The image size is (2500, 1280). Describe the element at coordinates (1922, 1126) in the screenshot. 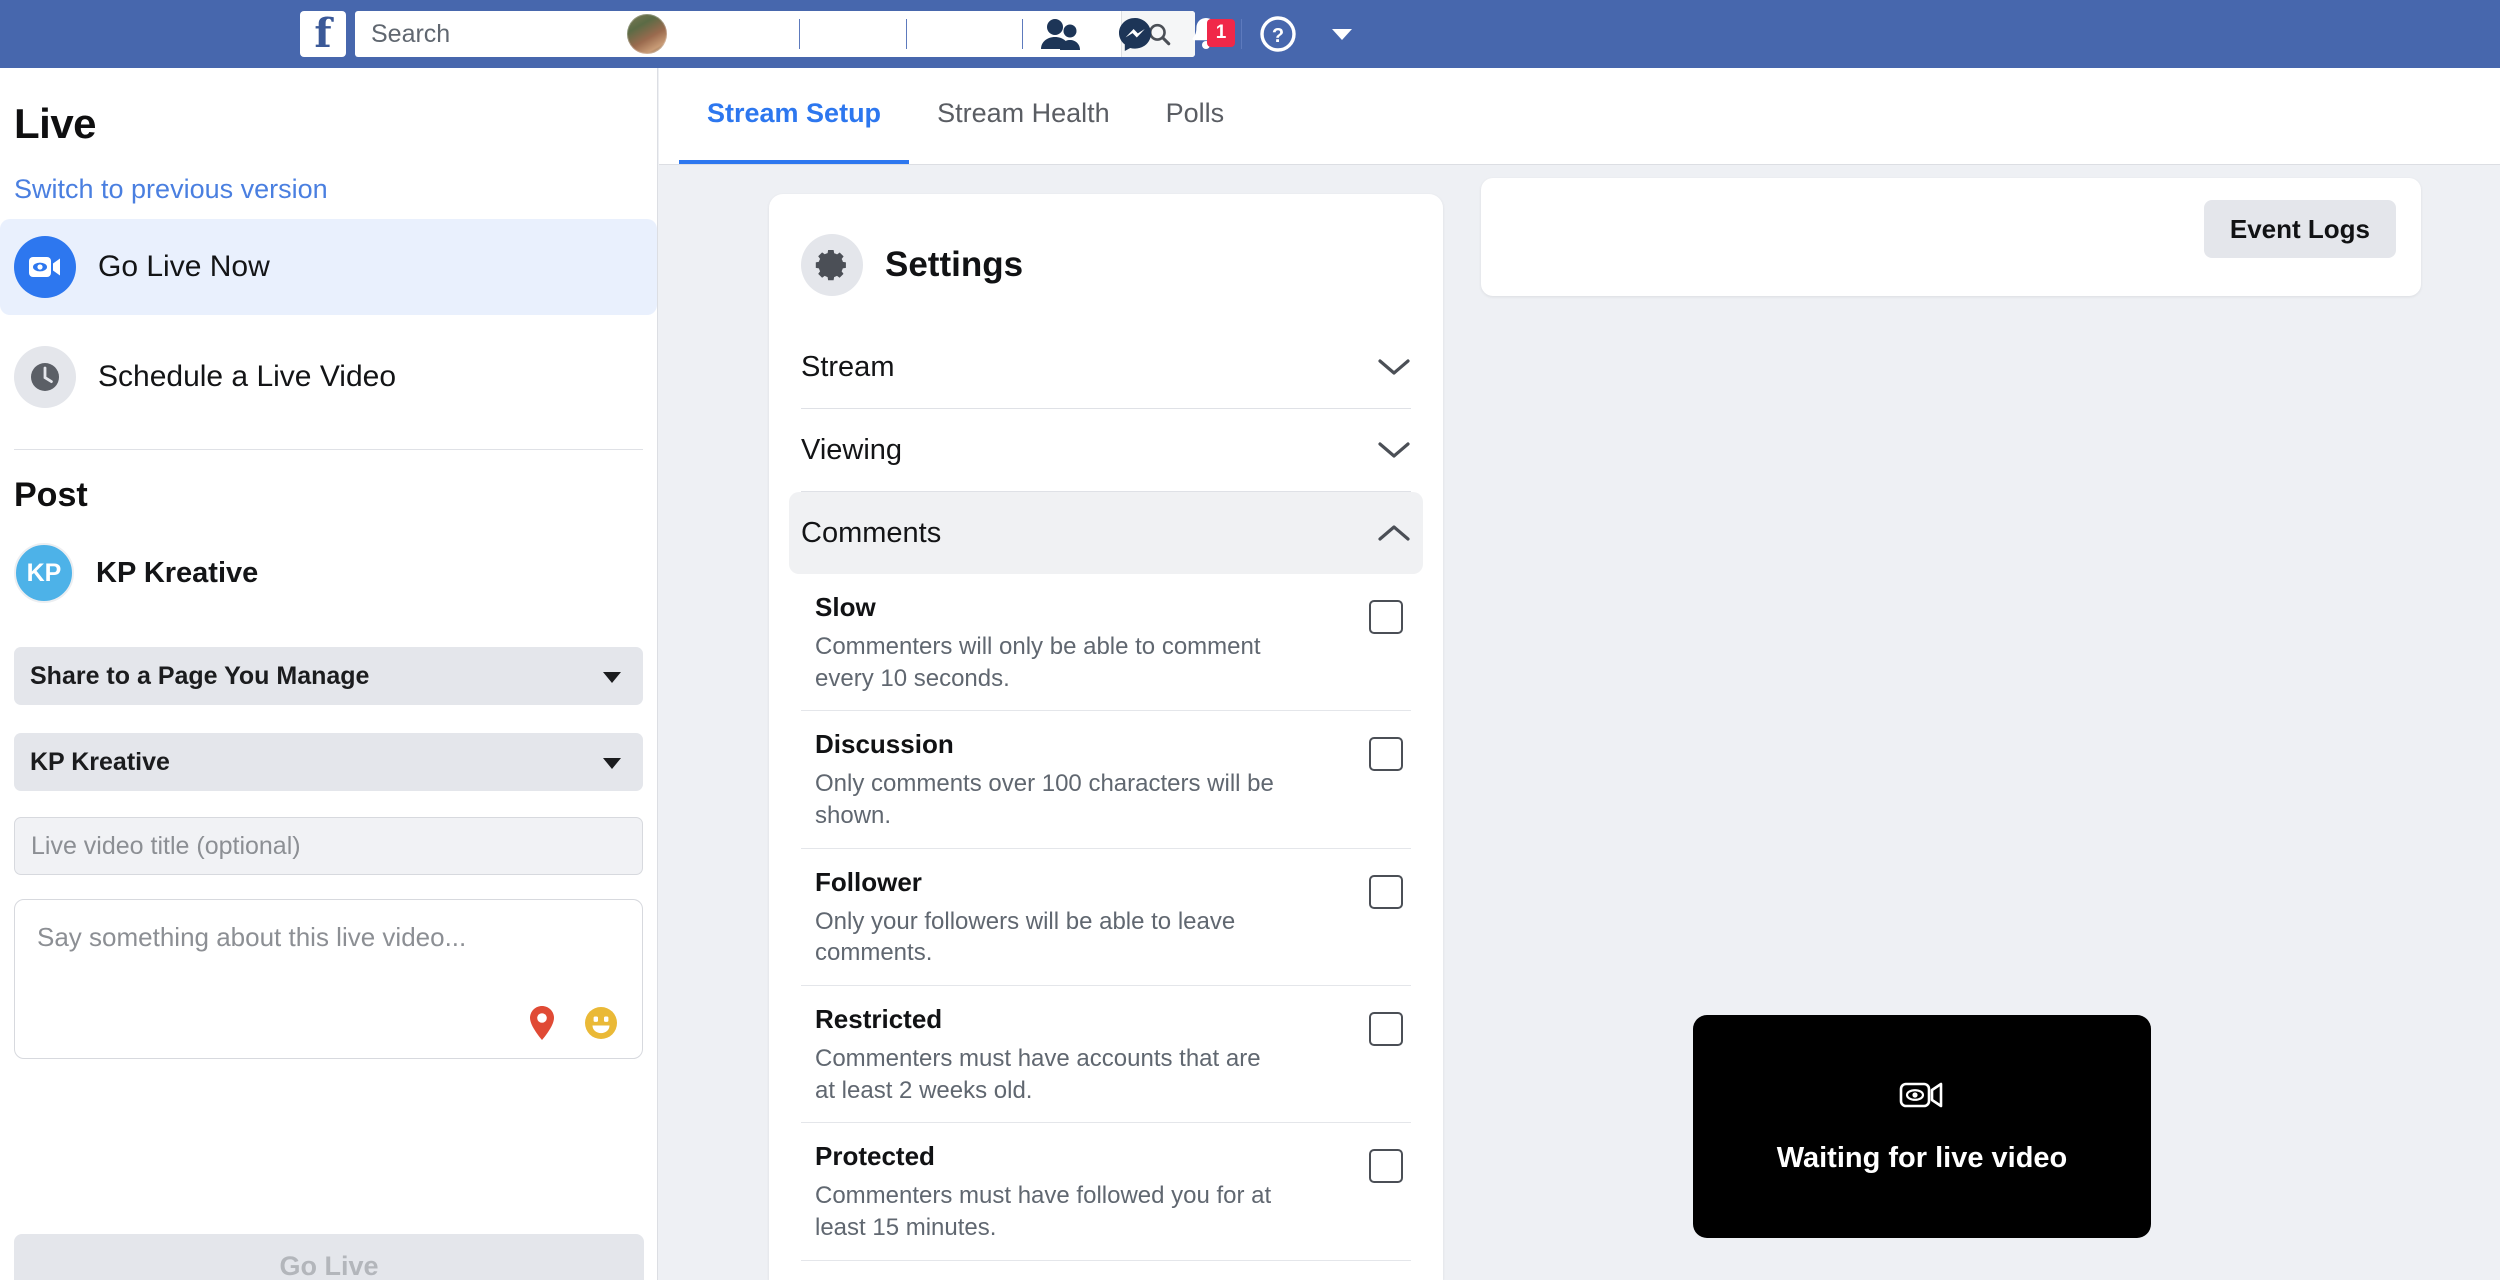

I see `live-video-preview-panel: Waiting for live video` at that location.